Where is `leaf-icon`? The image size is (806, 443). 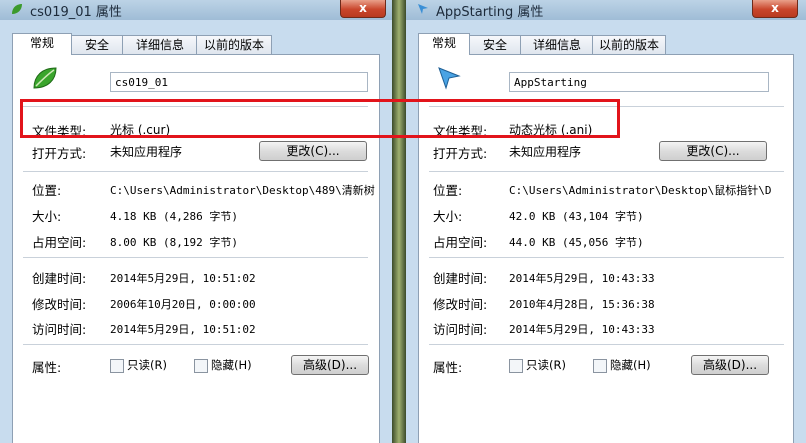
leaf-icon is located at coordinates (17, 9).